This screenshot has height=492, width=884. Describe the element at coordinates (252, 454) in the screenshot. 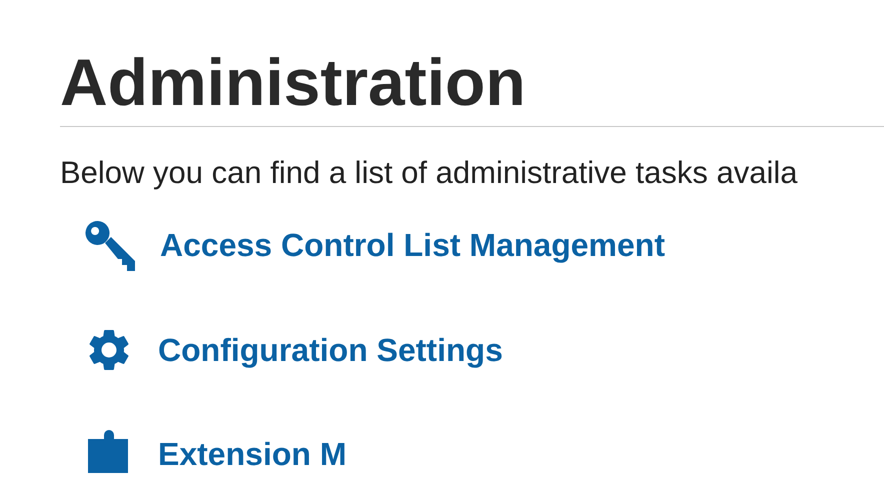

I see `task-link: Extension M` at that location.